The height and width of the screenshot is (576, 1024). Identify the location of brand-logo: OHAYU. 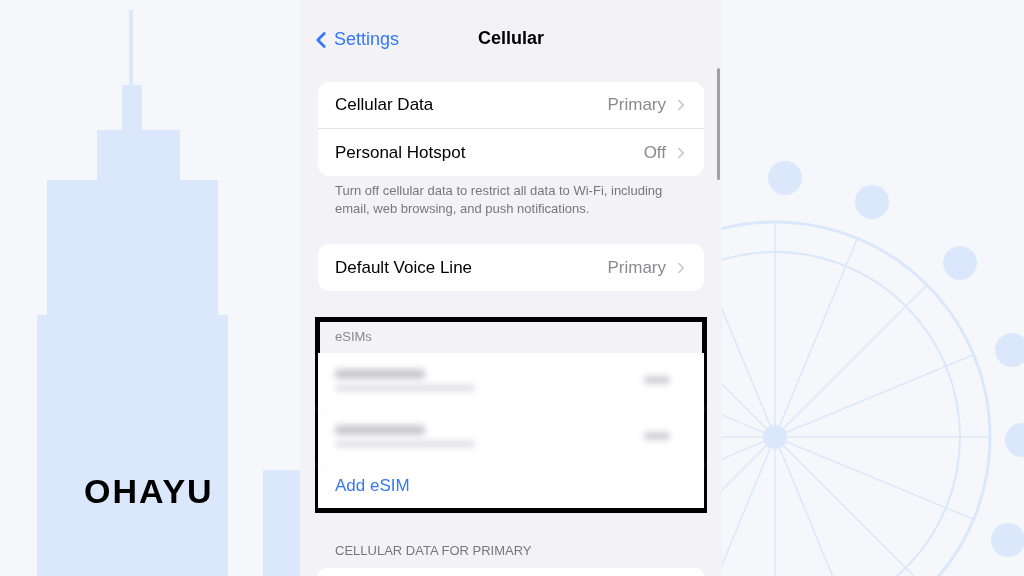
(149, 491).